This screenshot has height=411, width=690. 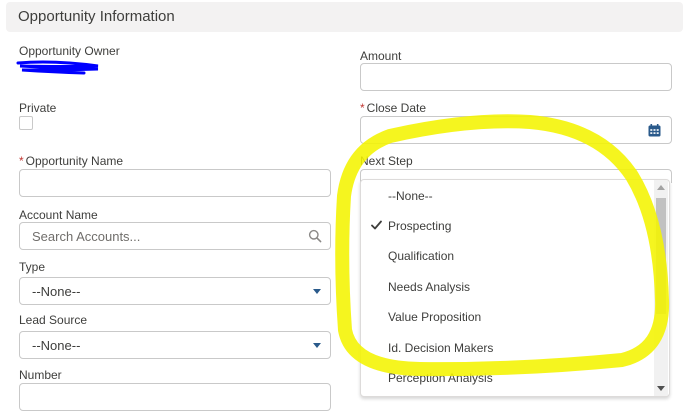 I want to click on listbox-scrollbar, so click(x=661, y=288).